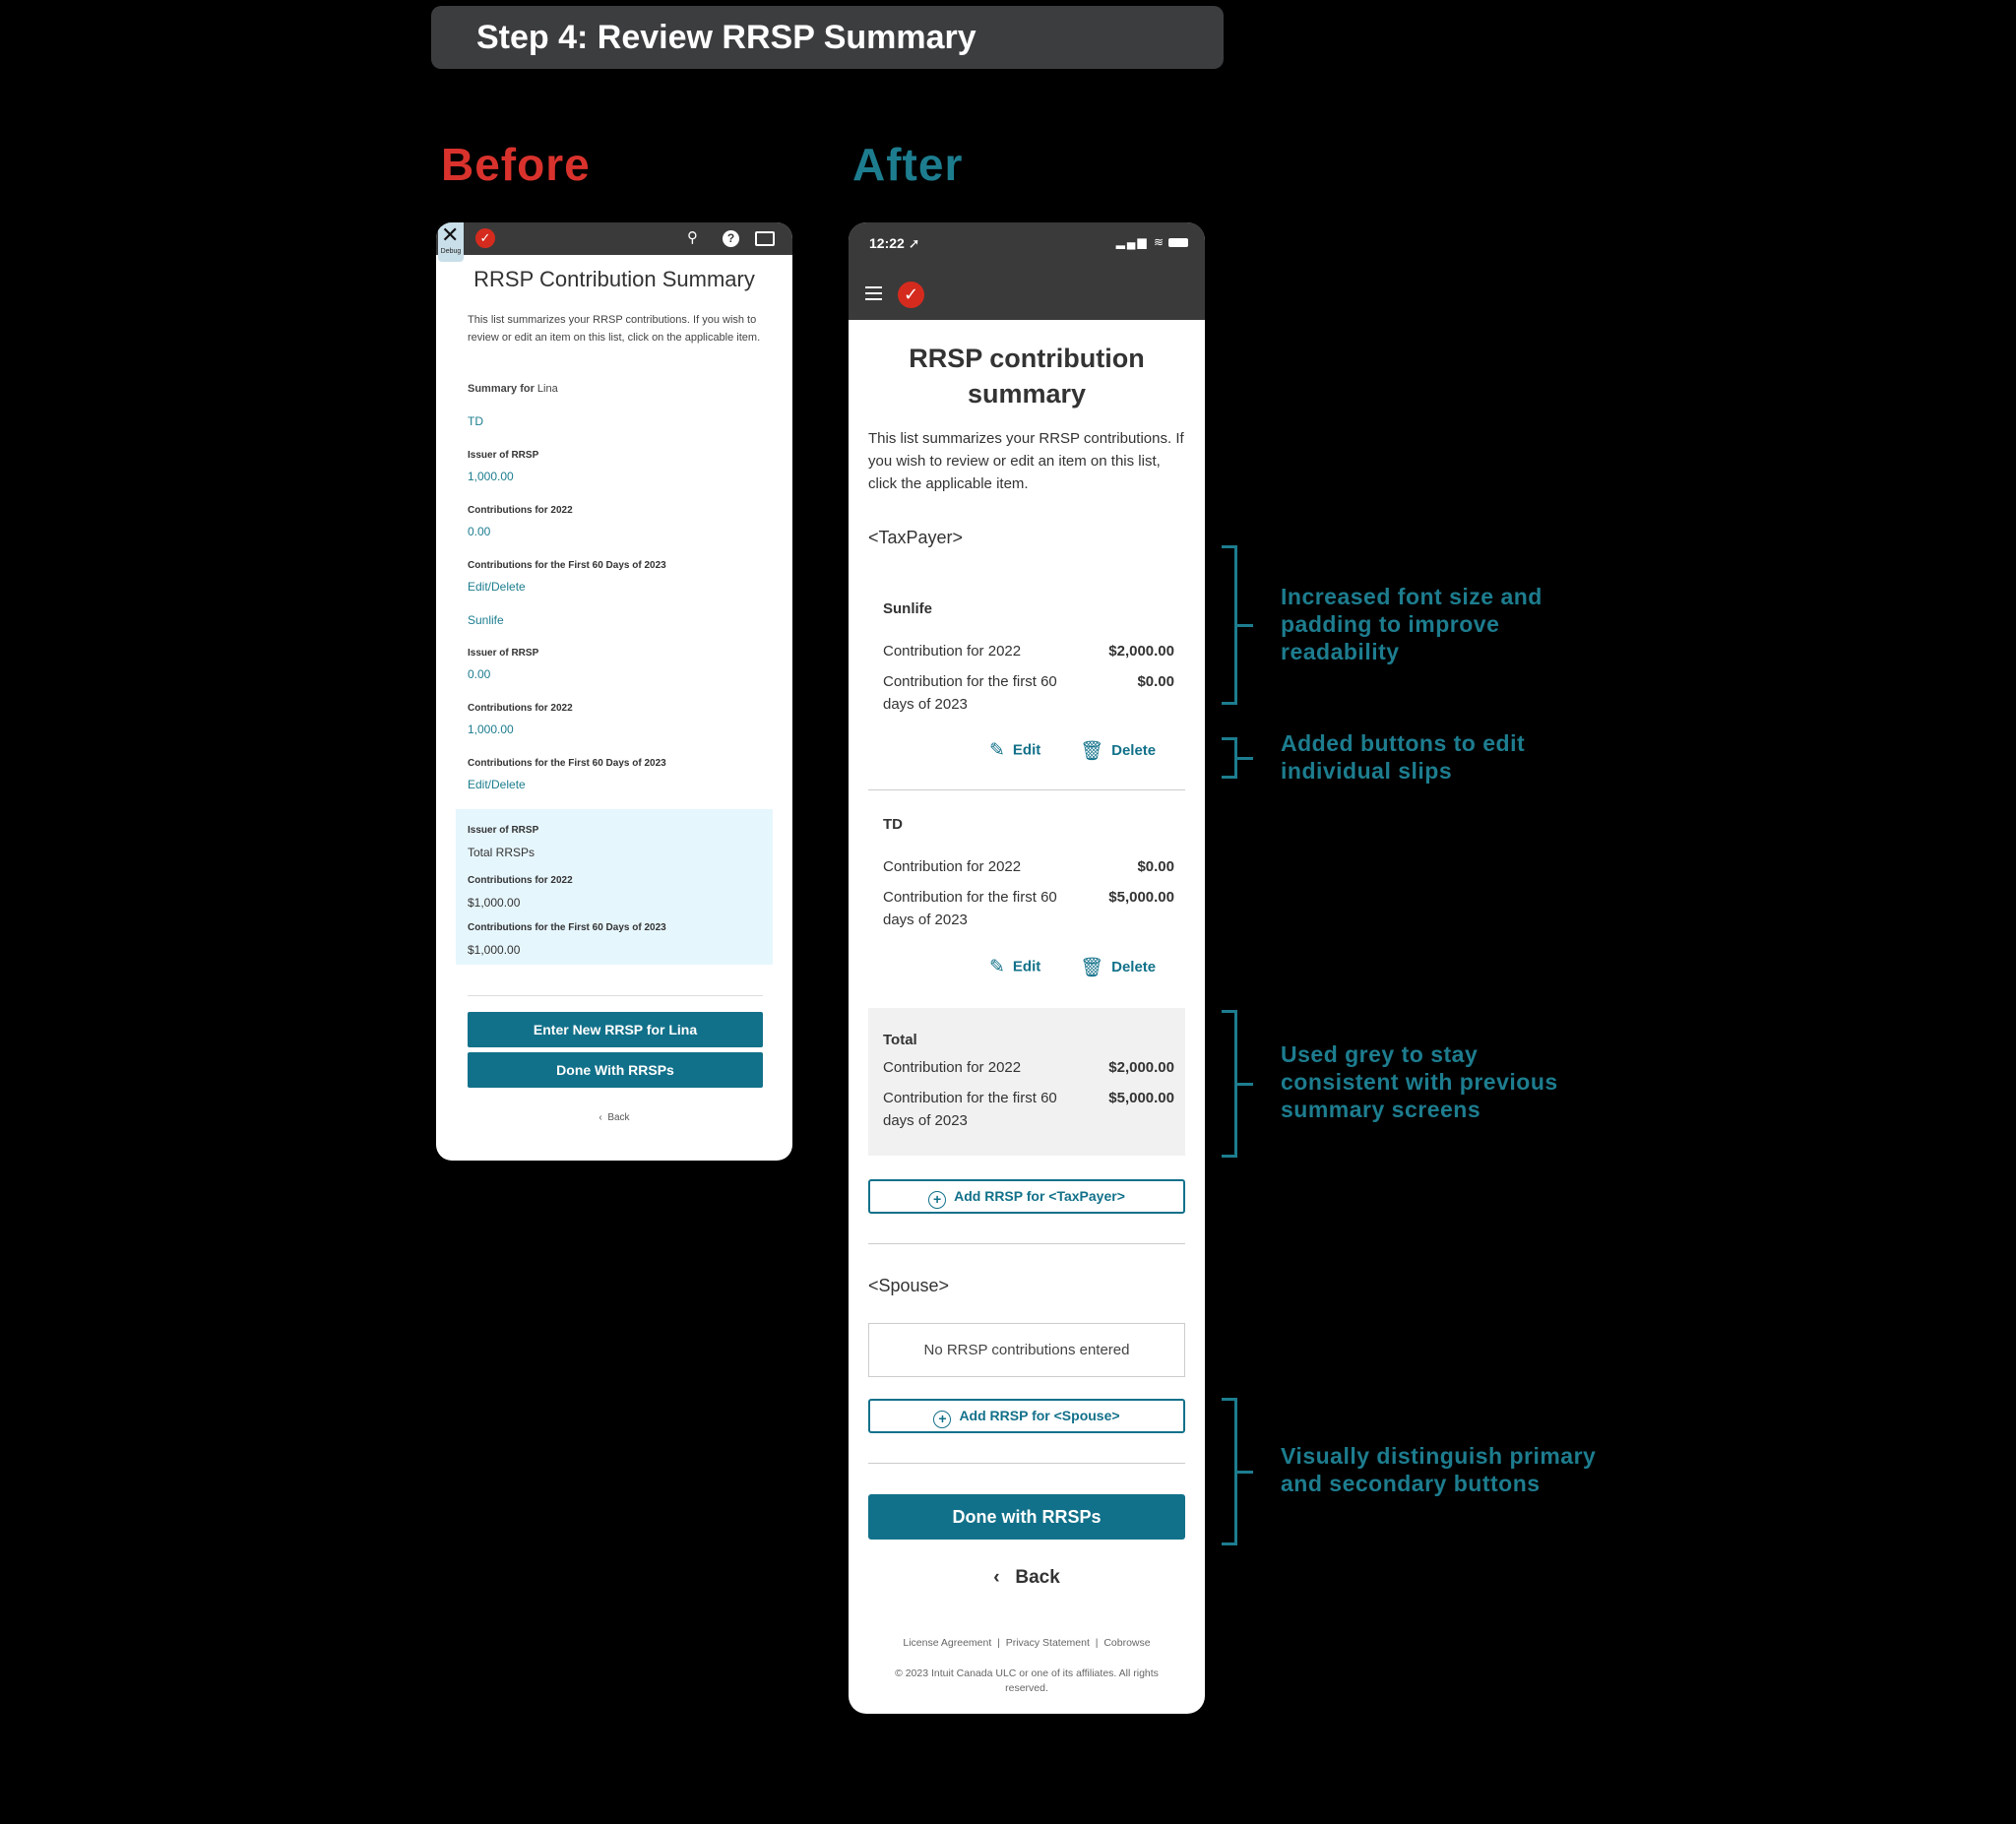 The image size is (2016, 1824). What do you see at coordinates (497, 785) in the screenshot?
I see `sunlife-edit-delete-link: Edit/Delete` at bounding box center [497, 785].